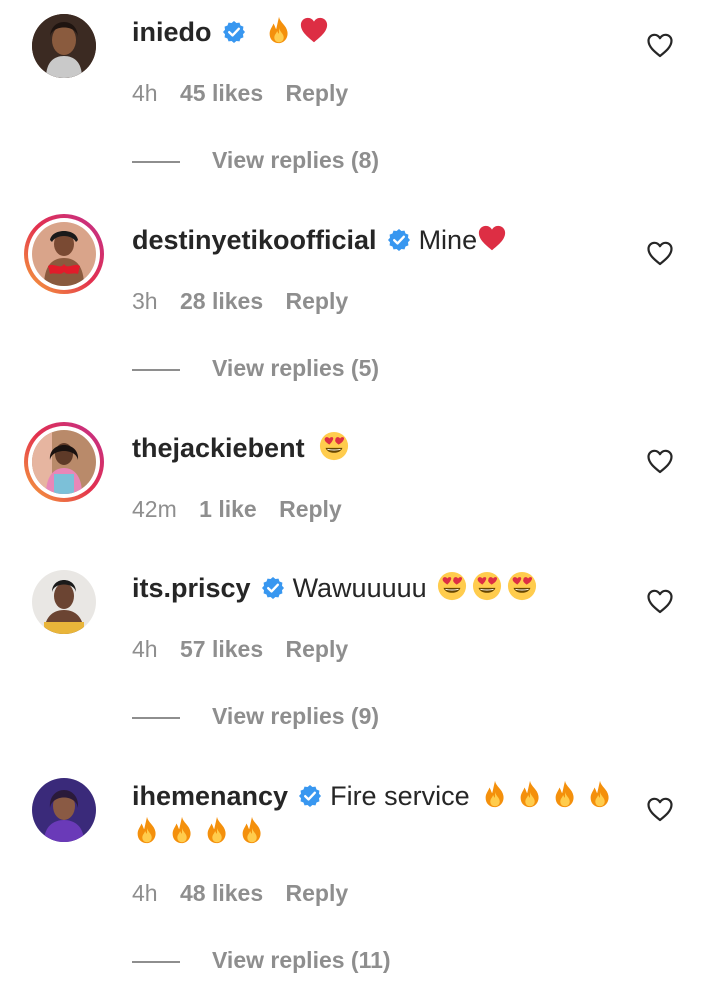  I want to click on comment-text-line: its.priscy Wawuuuuu, so click(386, 588).